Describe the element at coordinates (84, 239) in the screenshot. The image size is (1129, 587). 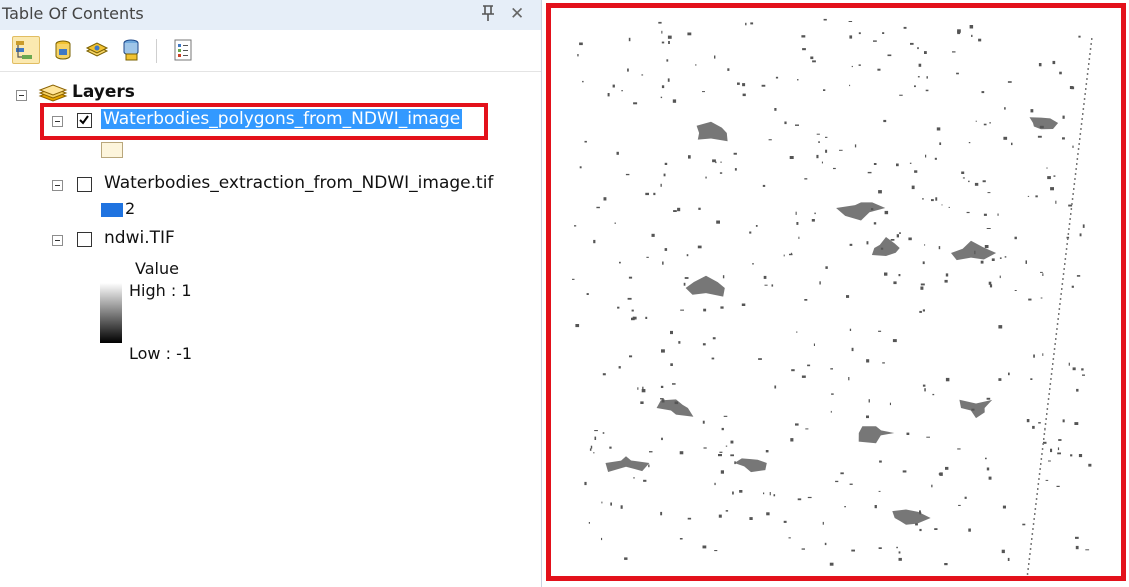
I see `layer-3-visibility-checkbox` at that location.